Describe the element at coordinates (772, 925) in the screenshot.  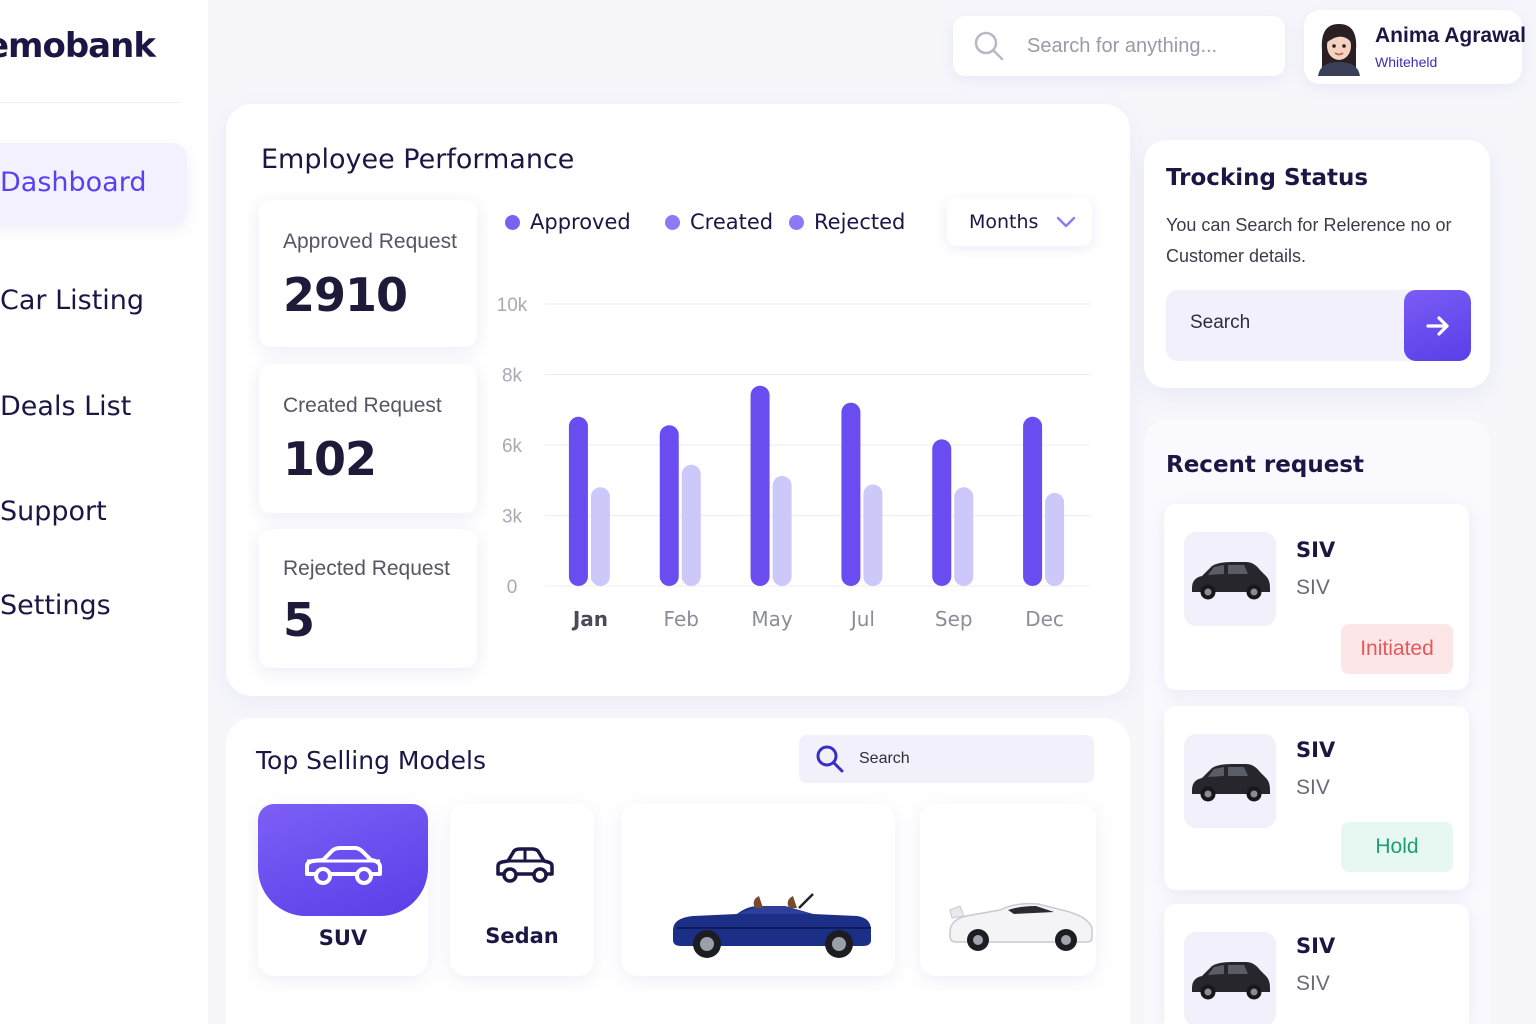
I see `blue-convertible-image` at that location.